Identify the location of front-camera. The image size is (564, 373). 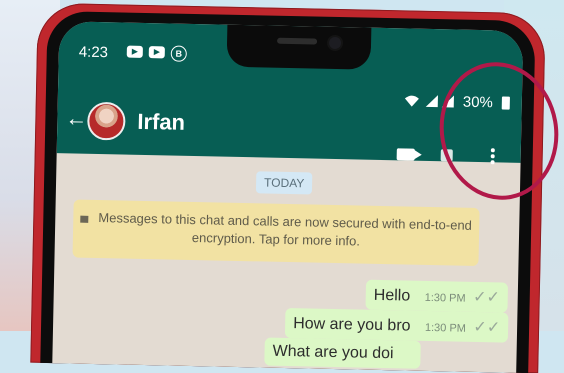
(335, 43).